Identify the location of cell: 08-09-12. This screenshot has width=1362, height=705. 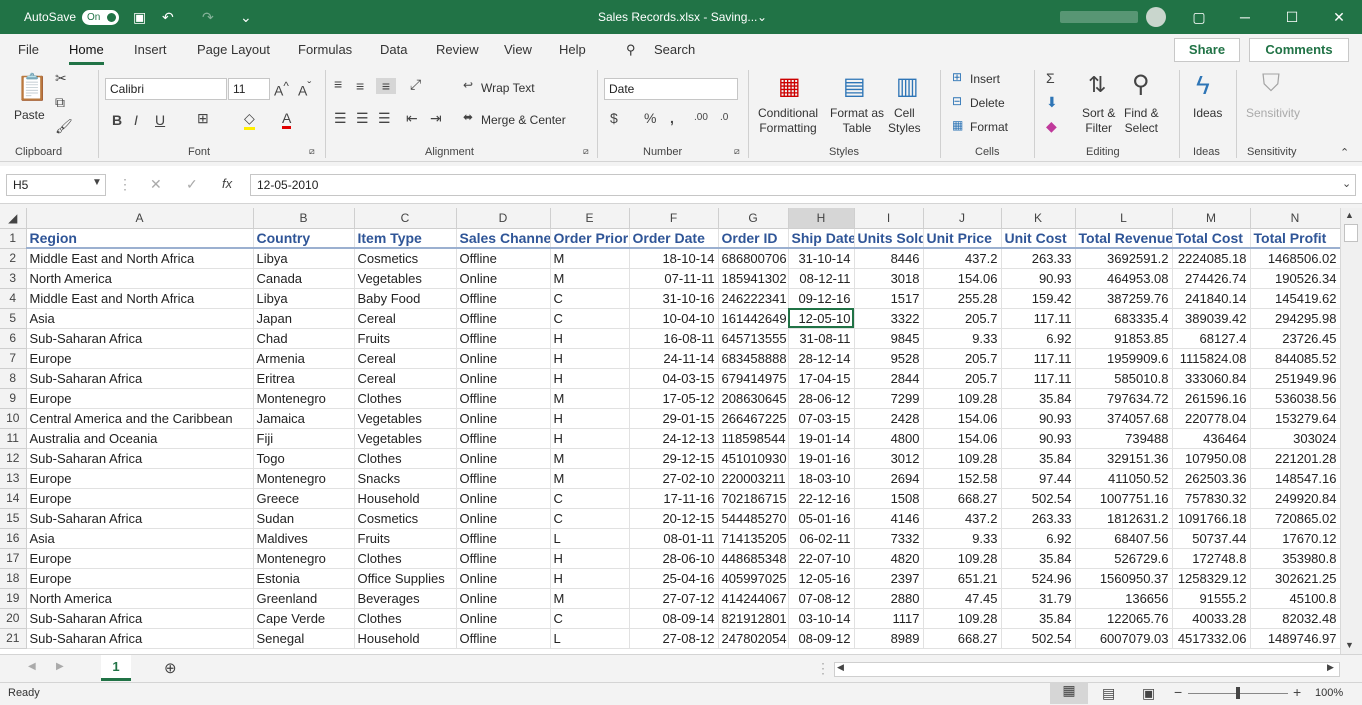
(821, 638).